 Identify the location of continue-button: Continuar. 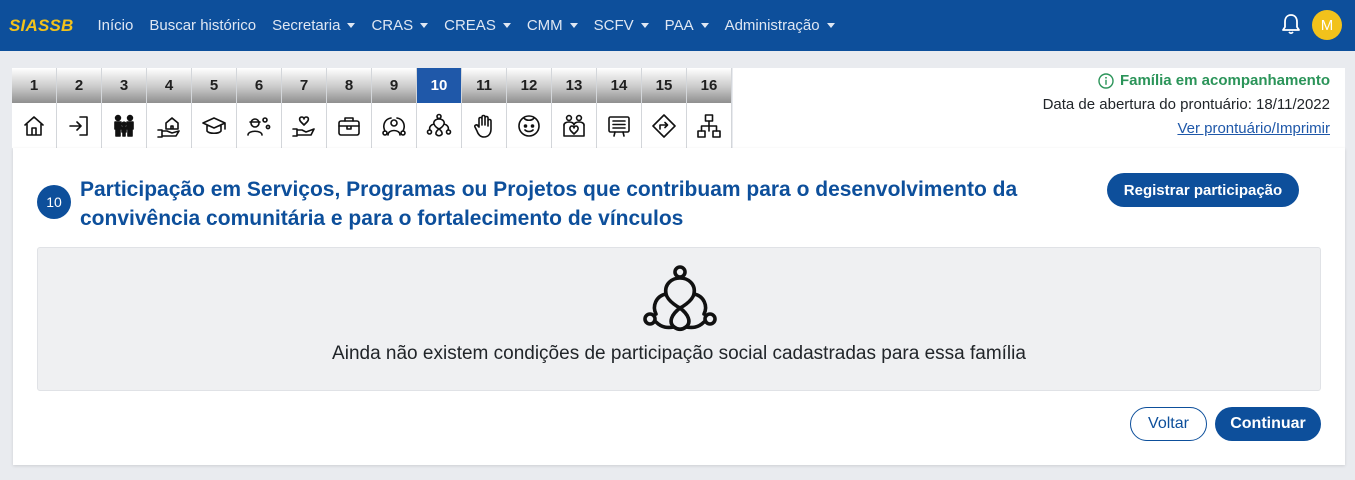
(1268, 424).